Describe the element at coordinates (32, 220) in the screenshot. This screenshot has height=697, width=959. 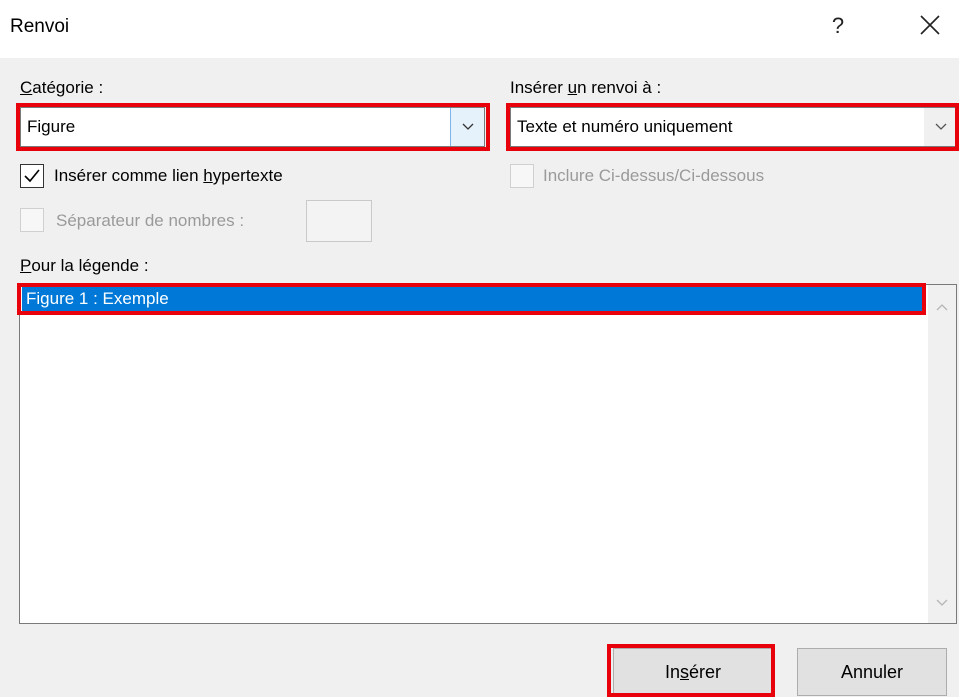
I see `number-separator-checkbox` at that location.